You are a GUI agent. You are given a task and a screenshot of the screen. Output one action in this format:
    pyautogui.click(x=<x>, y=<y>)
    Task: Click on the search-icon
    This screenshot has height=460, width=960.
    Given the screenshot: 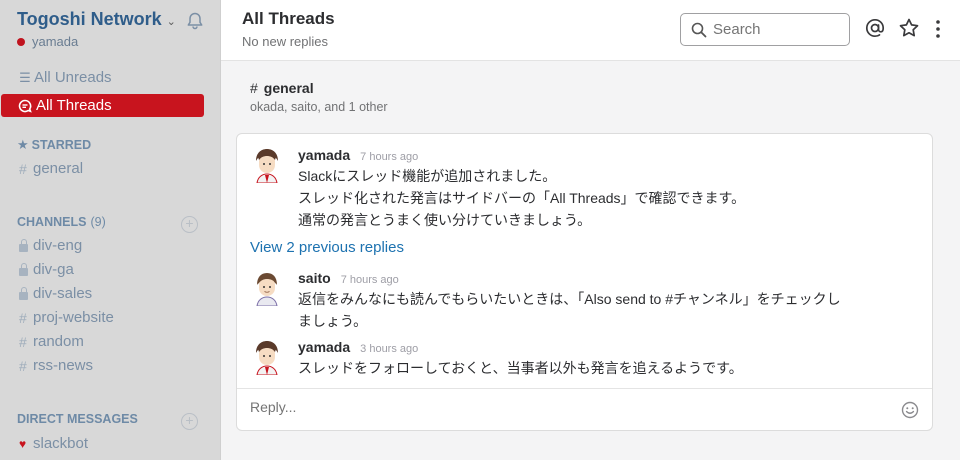 What is the action you would take?
    pyautogui.click(x=699, y=29)
    